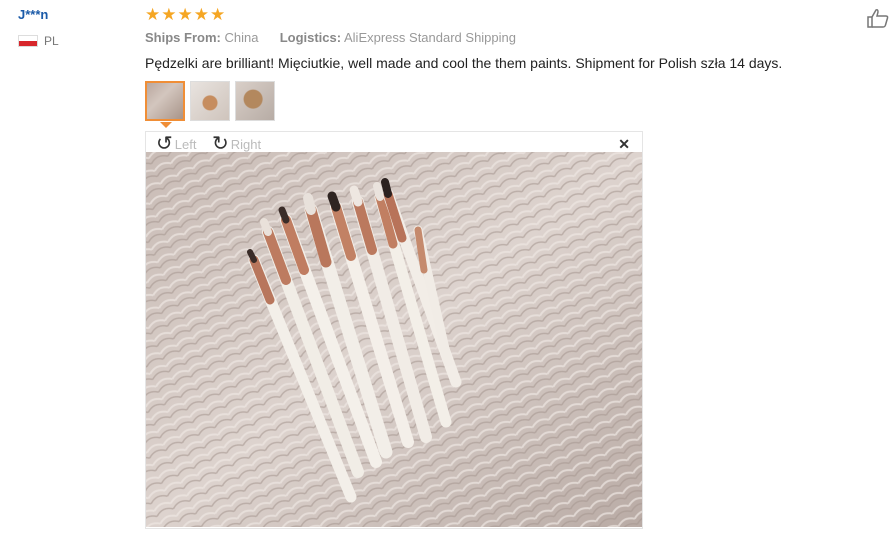 This screenshot has height=538, width=893. Describe the element at coordinates (183, 37) in the screenshot. I see `ships-from-label: Ships From:` at that location.